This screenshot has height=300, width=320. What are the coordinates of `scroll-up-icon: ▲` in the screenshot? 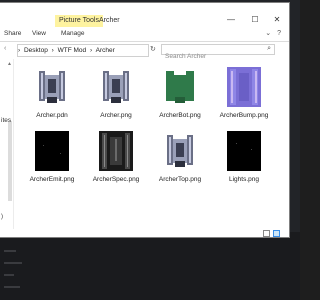 It's located at (9, 64).